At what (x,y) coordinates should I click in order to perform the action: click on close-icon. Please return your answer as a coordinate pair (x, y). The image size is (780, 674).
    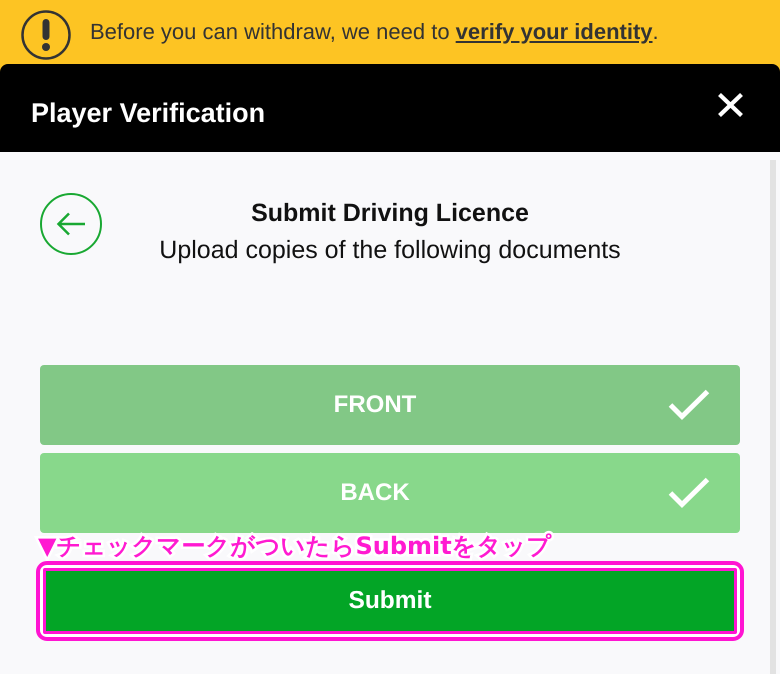
    Looking at the image, I should click on (730, 105).